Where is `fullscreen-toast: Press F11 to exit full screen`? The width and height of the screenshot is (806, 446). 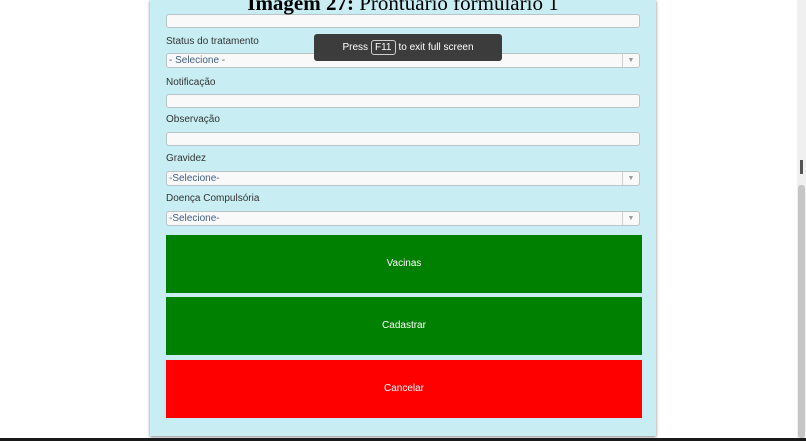
fullscreen-toast: Press F11 to exit full screen is located at coordinates (408, 47).